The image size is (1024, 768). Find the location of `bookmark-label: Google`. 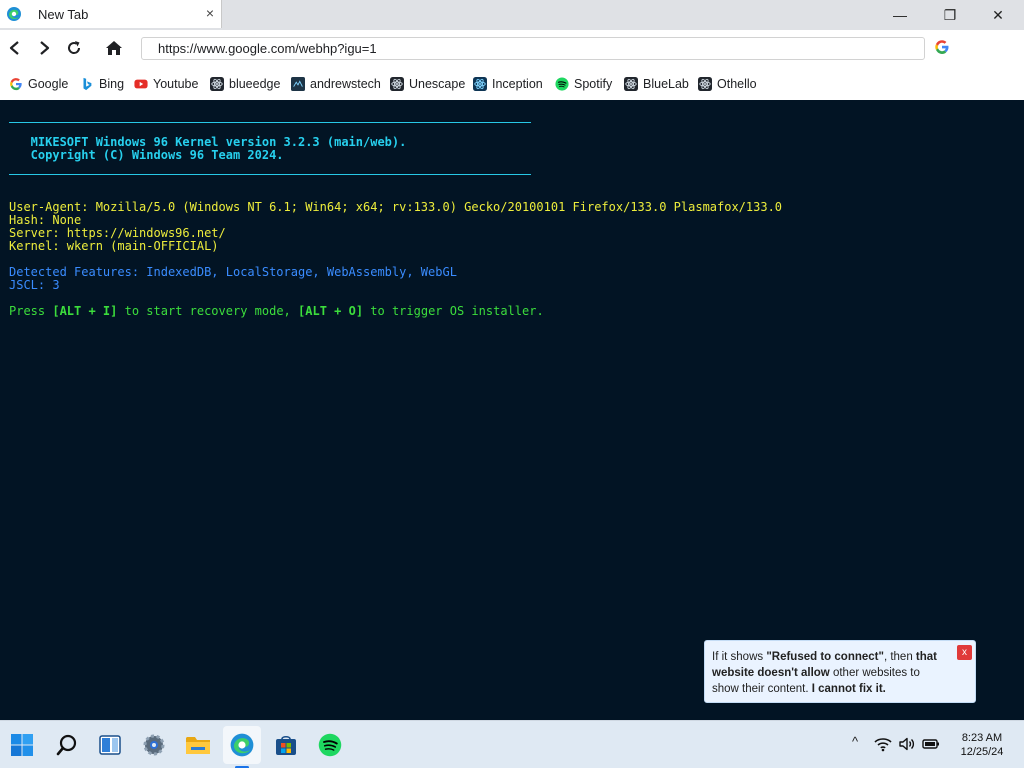

bookmark-label: Google is located at coordinates (48, 84).